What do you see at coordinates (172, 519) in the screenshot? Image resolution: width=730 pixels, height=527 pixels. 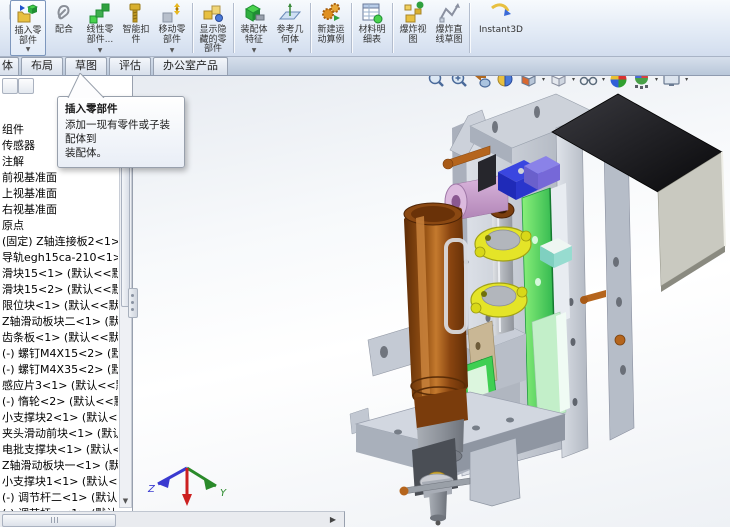 I see `tree-horizontal-scrollbar: ▶` at bounding box center [172, 519].